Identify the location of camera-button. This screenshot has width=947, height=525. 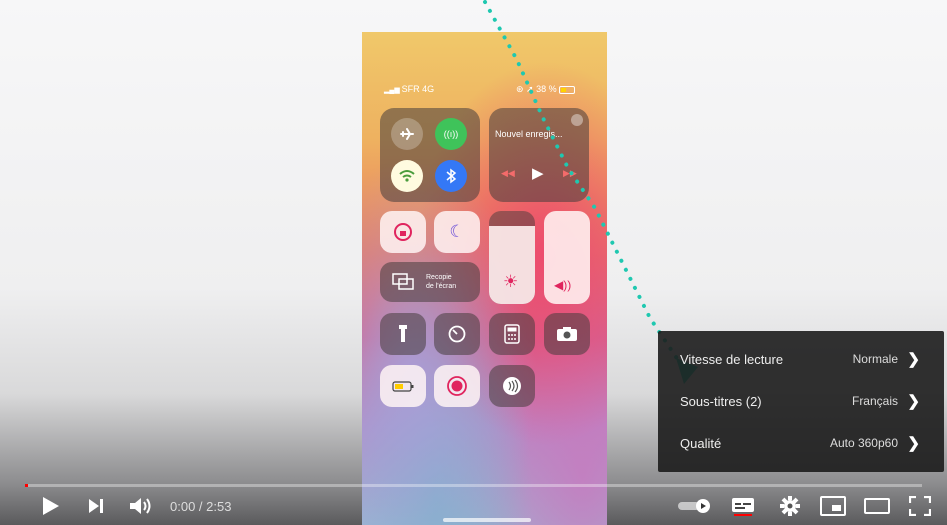
(567, 334).